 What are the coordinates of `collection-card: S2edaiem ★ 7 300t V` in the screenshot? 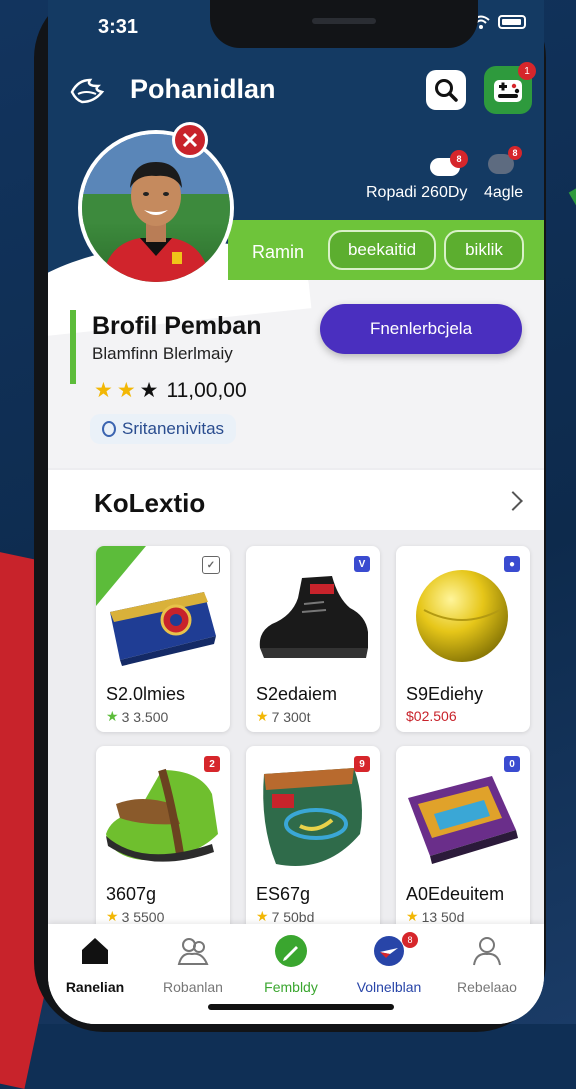 It's located at (313, 639).